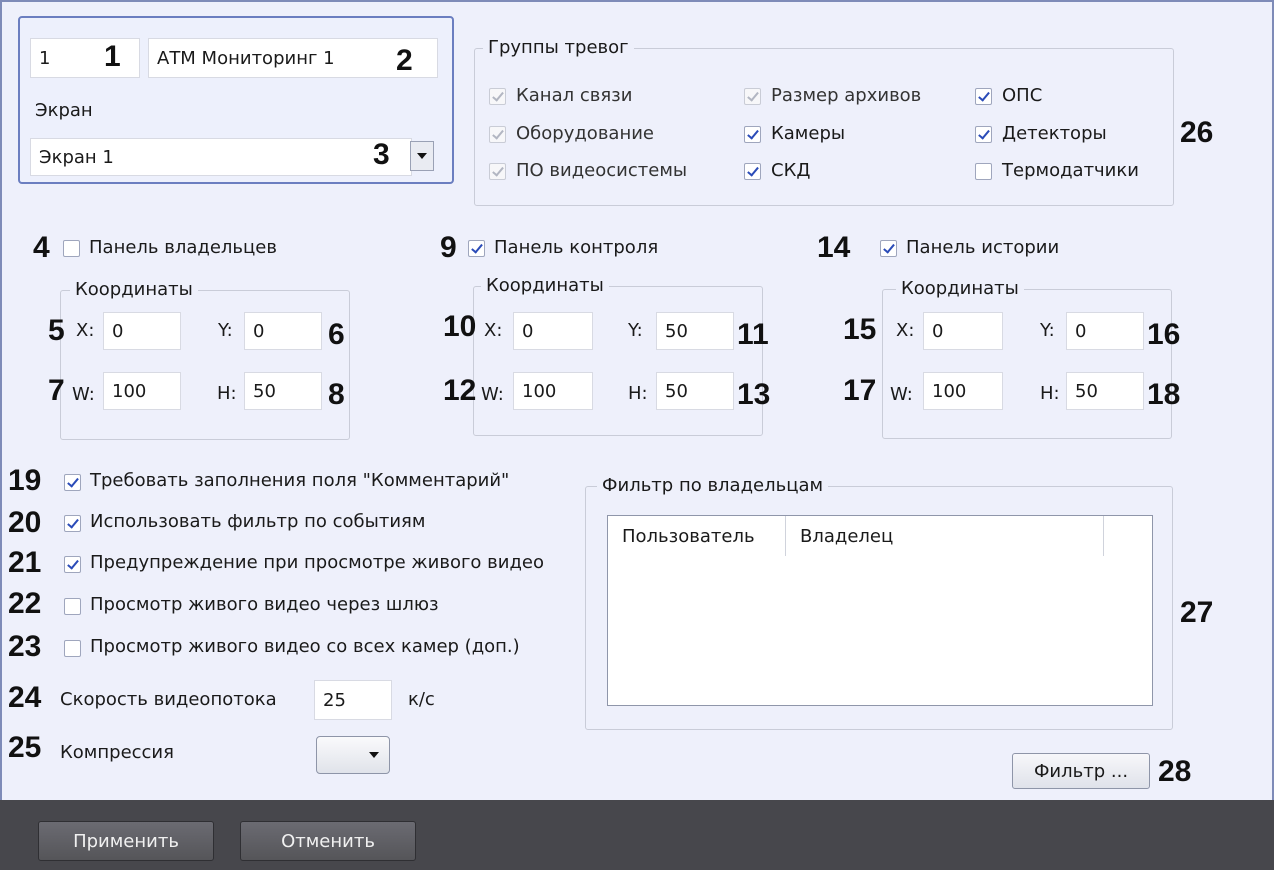 The height and width of the screenshot is (870, 1274). Describe the element at coordinates (602, 170) in the screenshot. I see `alarm-group-label: ПО видеосистемы` at that location.